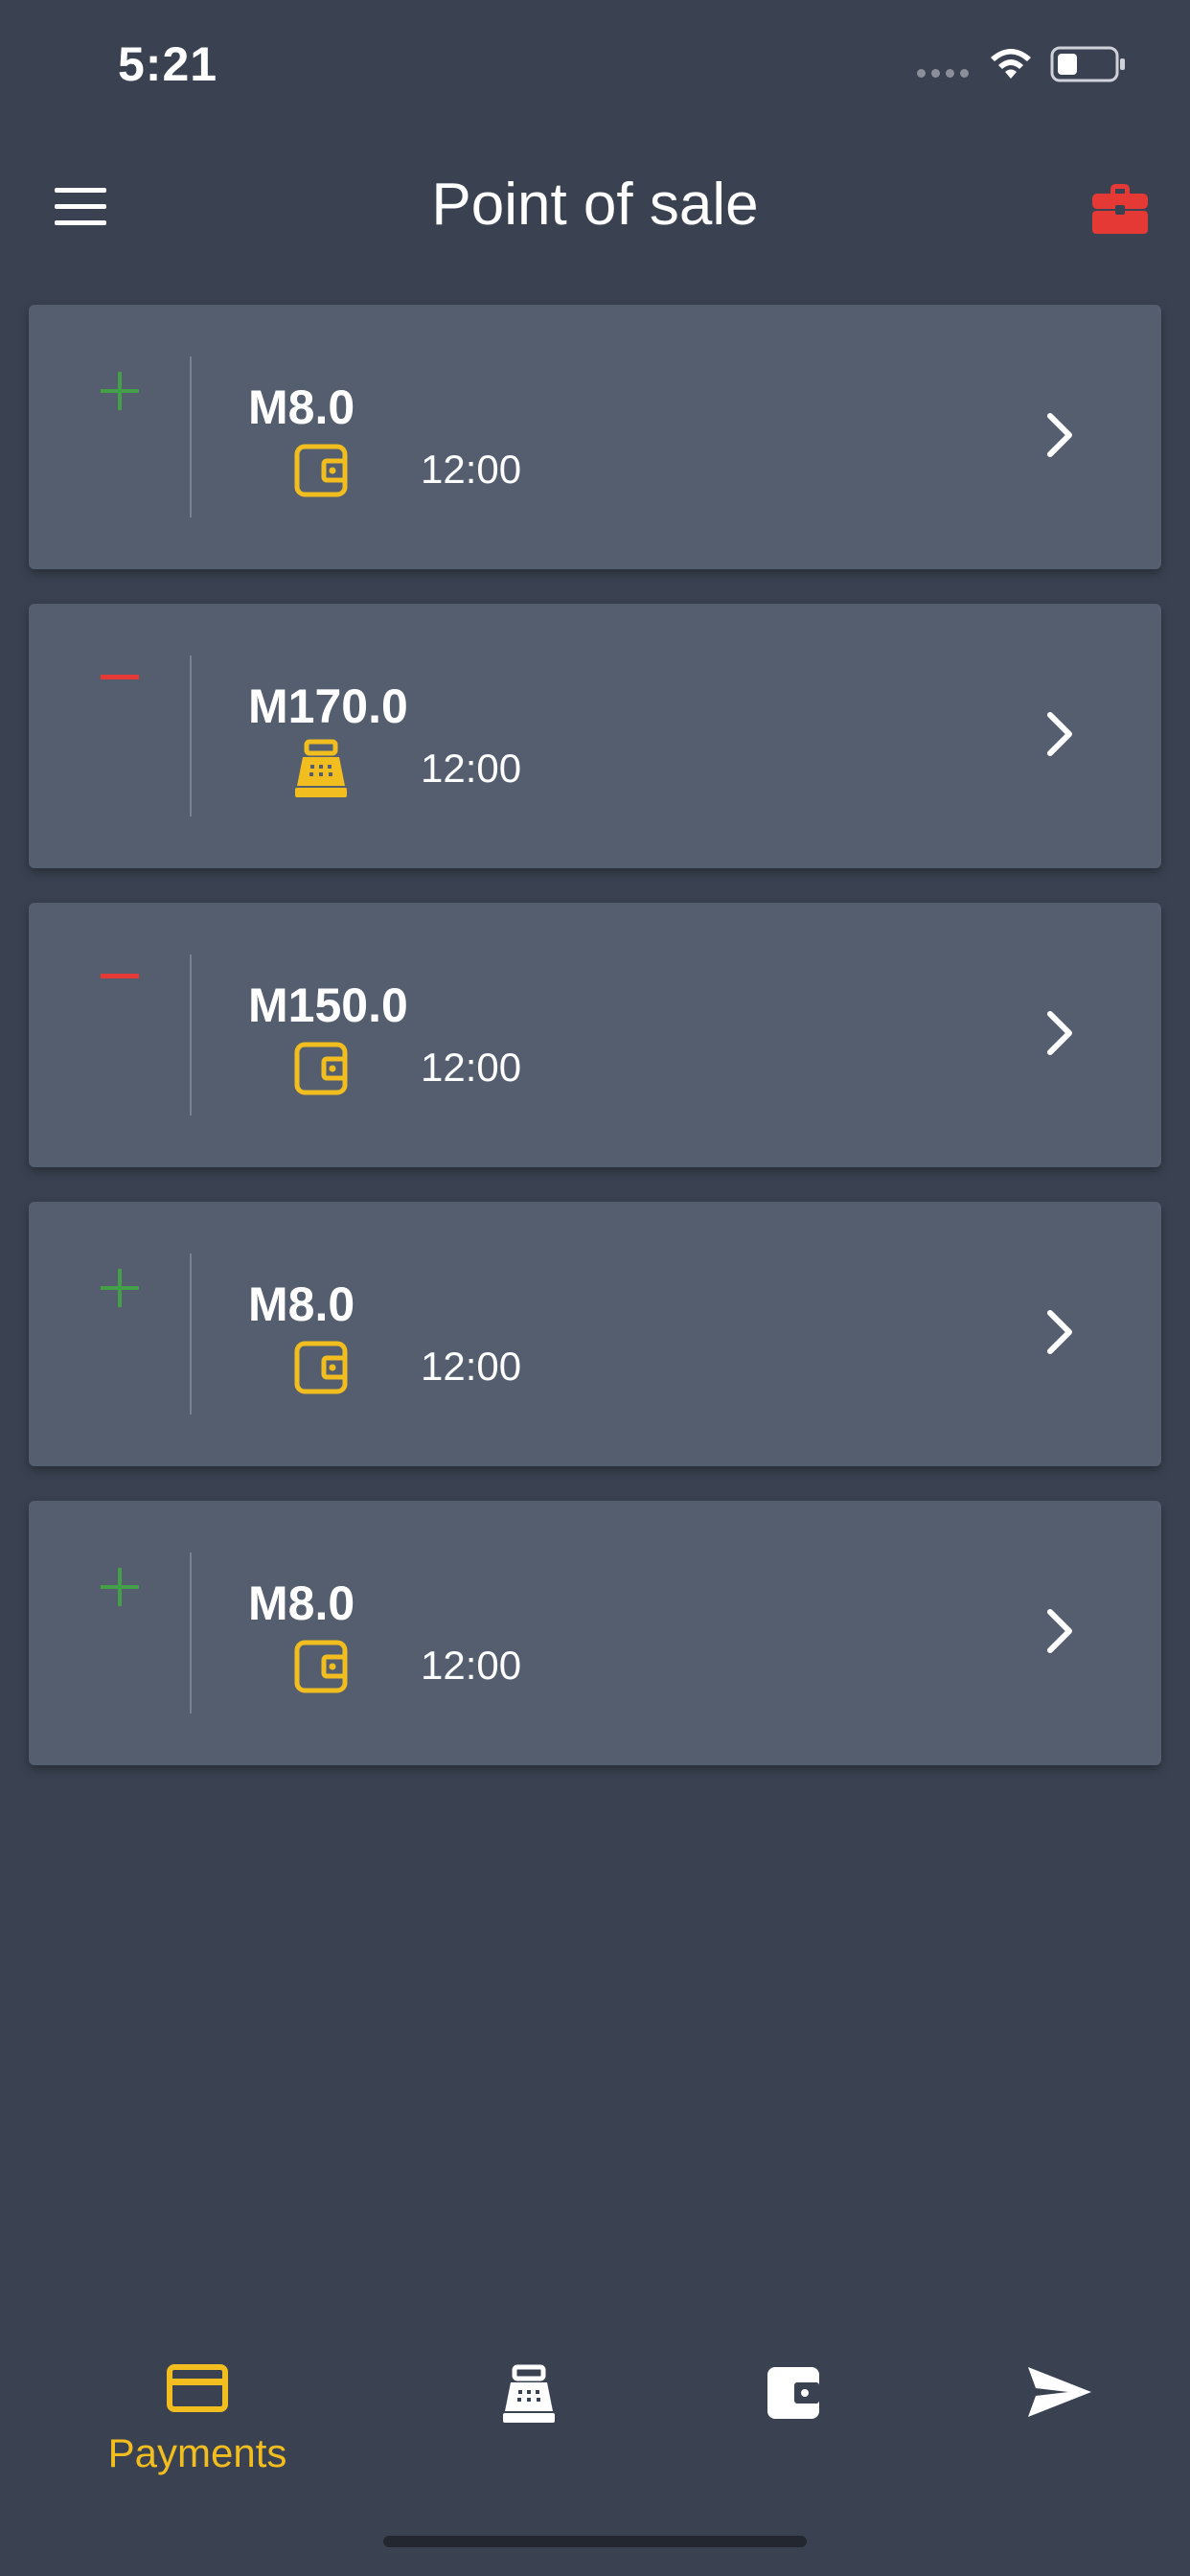 This screenshot has width=1190, height=2576. I want to click on nav-tab-payments: Payments, so click(197, 2415).